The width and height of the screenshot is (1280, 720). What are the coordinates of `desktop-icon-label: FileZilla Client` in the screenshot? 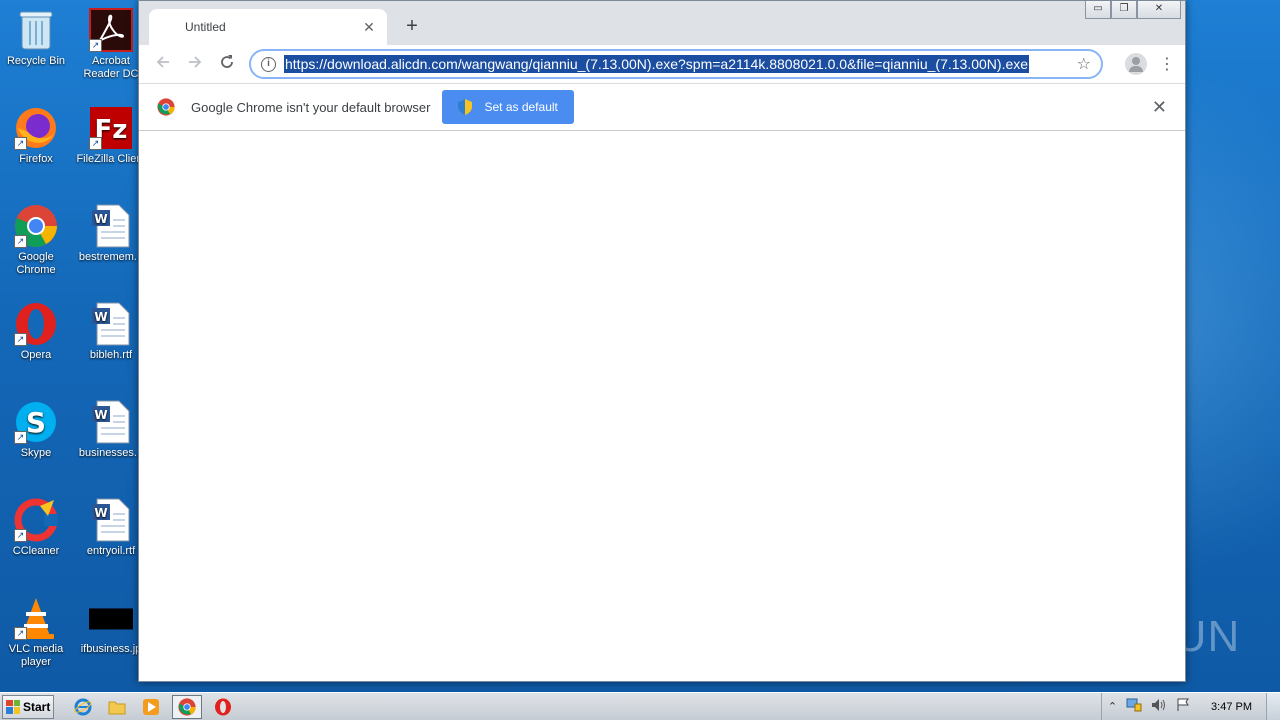 It's located at (111, 159).